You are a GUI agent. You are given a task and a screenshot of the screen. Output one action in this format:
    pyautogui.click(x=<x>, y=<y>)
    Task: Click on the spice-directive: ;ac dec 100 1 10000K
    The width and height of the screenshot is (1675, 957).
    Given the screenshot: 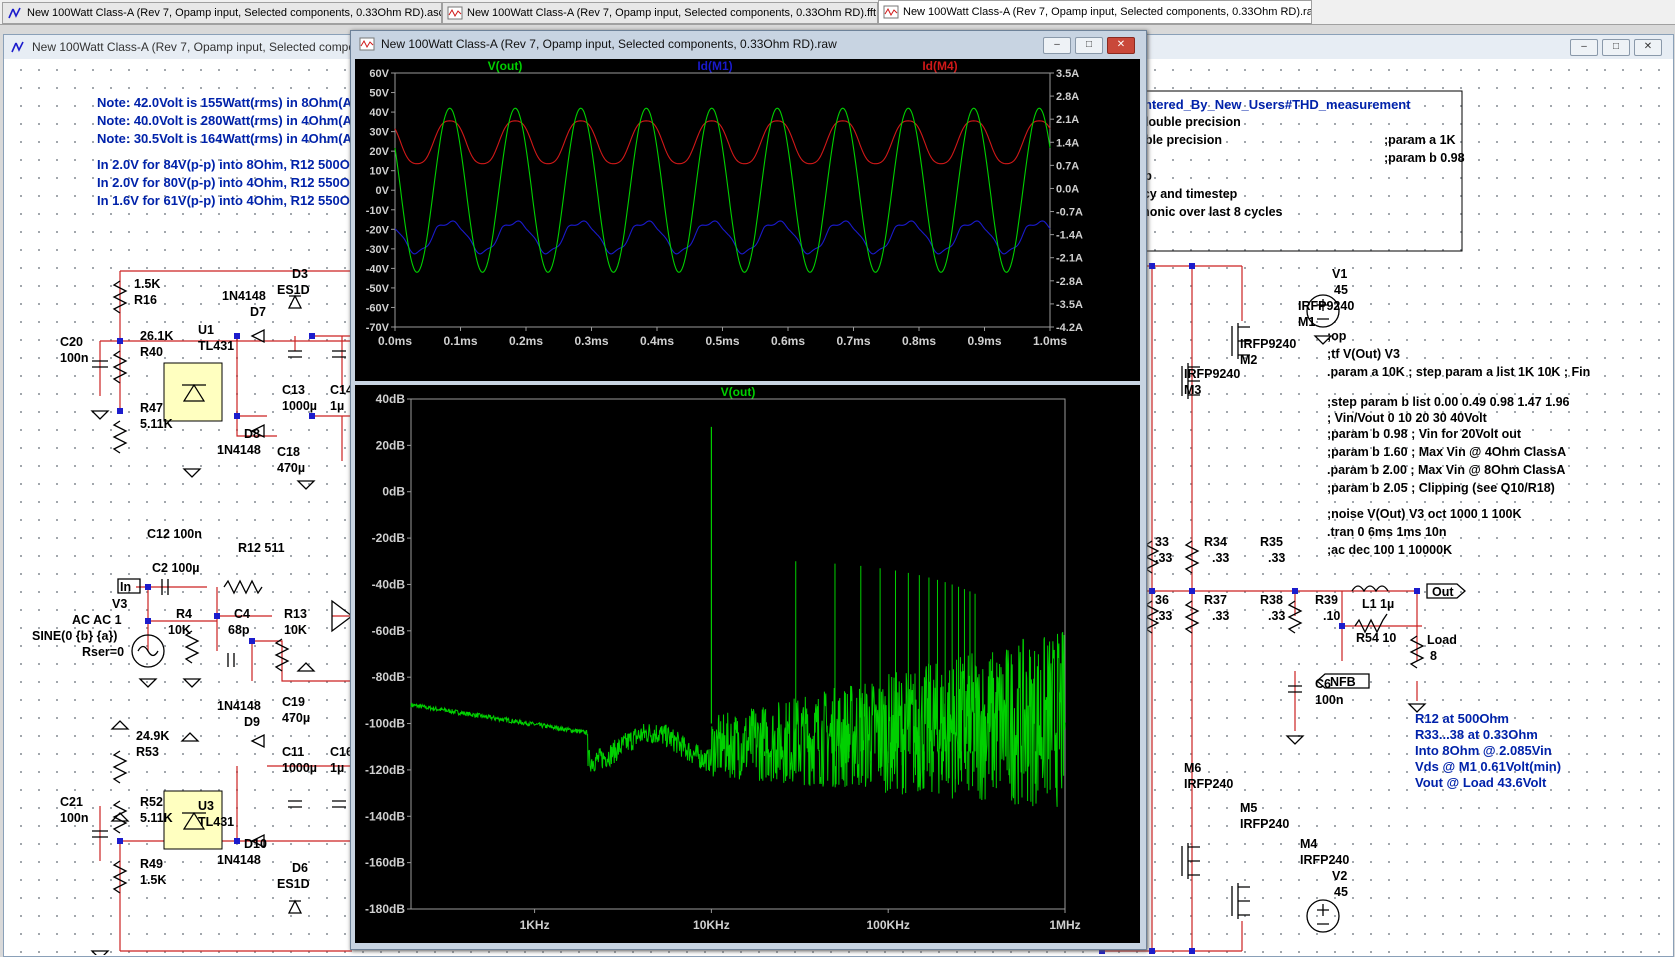 What is the action you would take?
    pyautogui.click(x=1389, y=550)
    